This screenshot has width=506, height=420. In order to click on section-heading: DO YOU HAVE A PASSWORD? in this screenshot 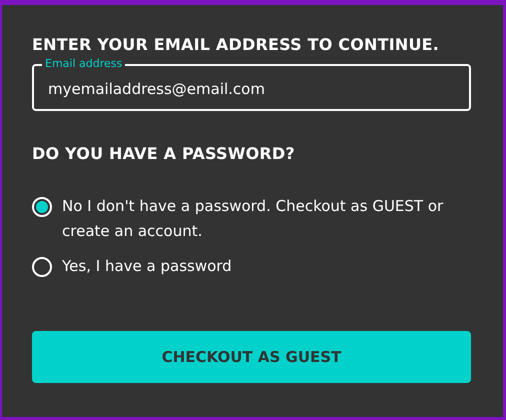, I will do `click(164, 153)`.